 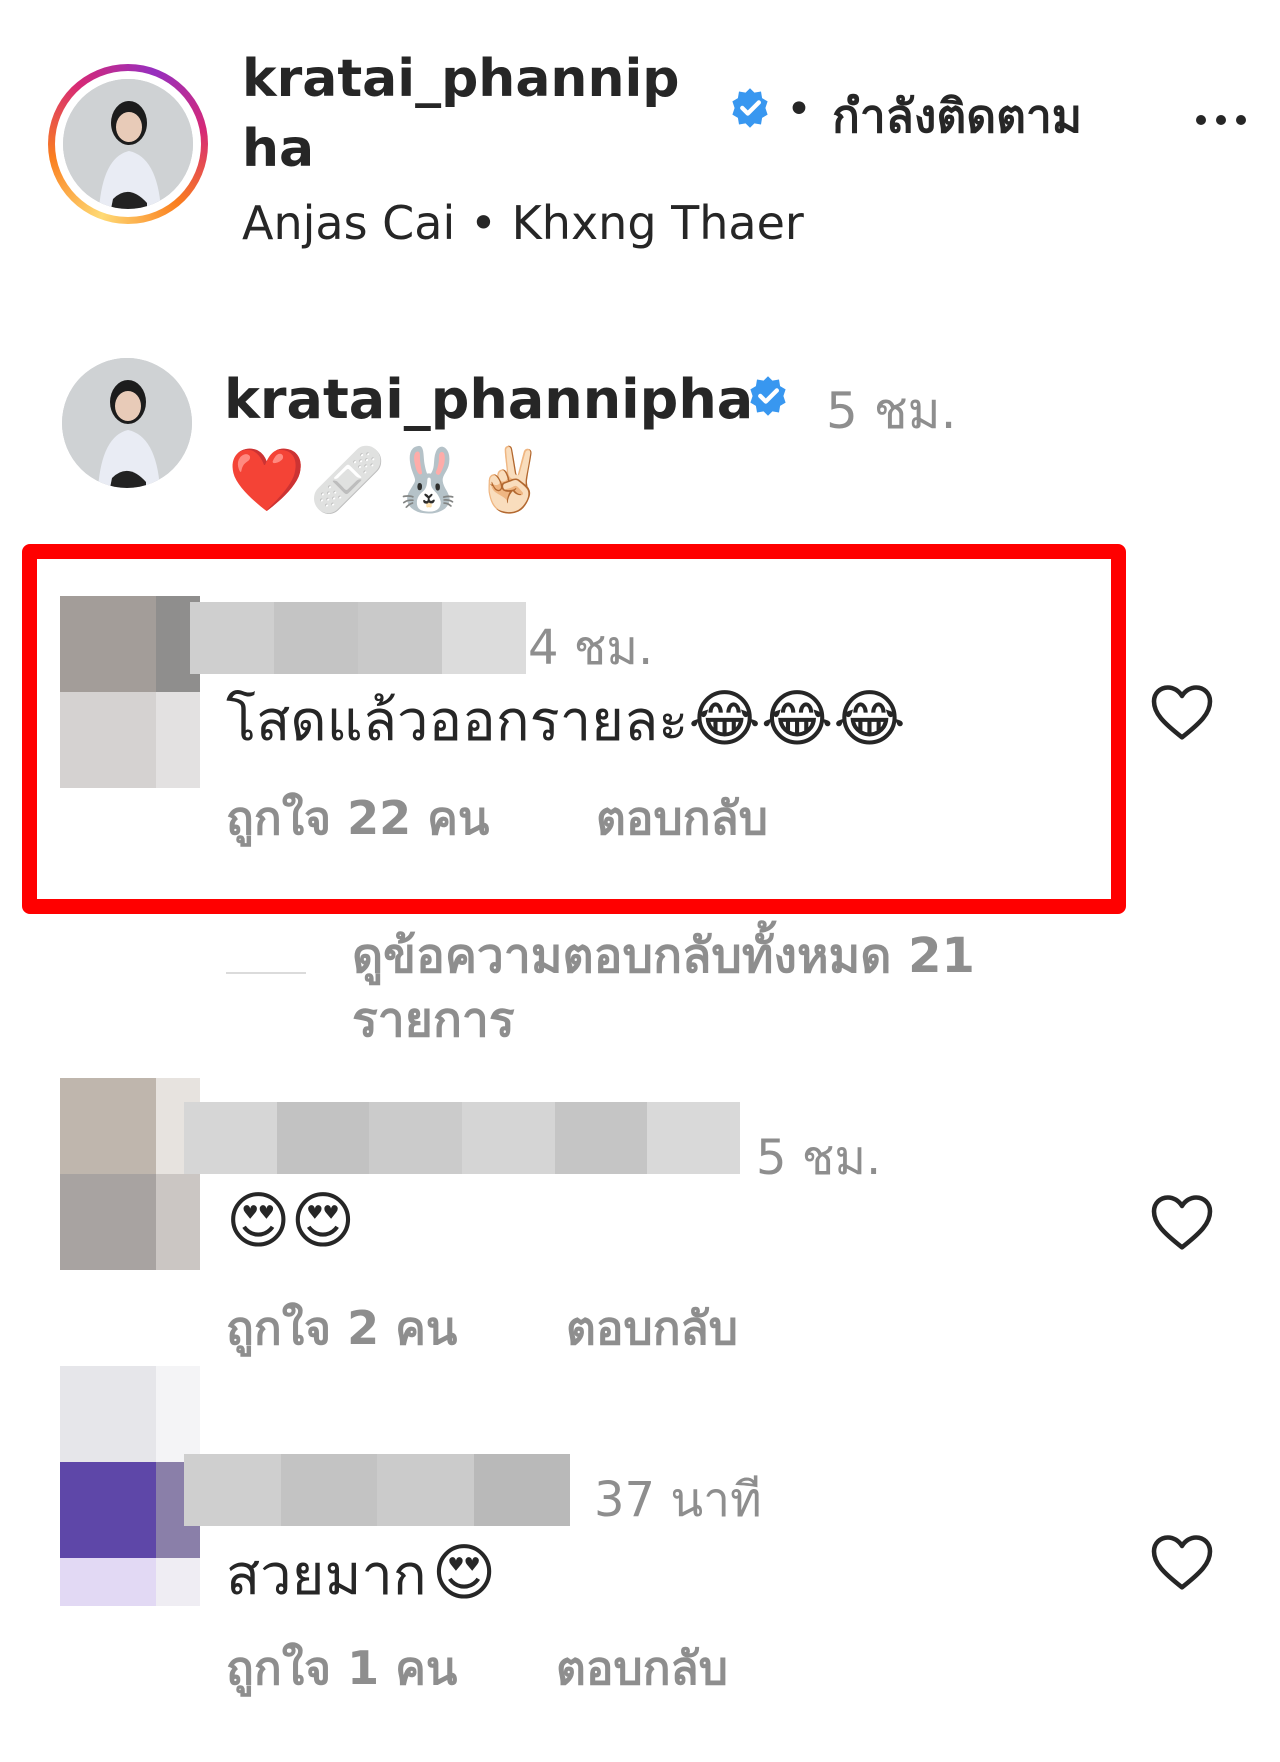 I want to click on caption-timestamp: 5 ชม., so click(x=891, y=411).